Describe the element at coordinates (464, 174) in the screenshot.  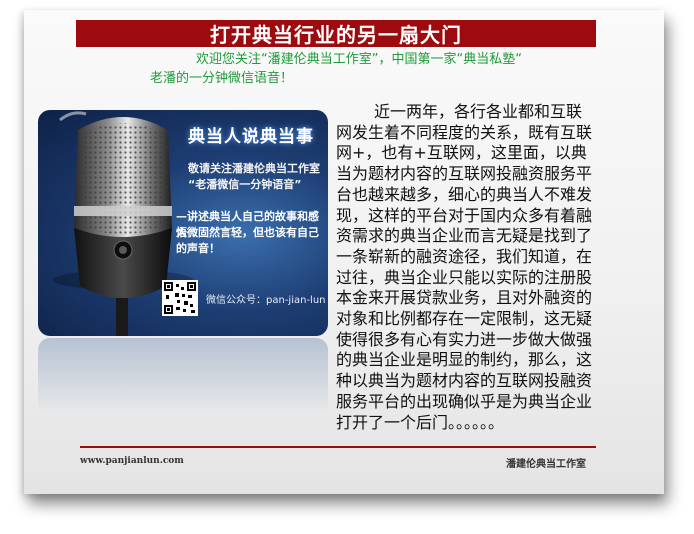
I see `article-line: 当为题材内容的互联网投融资服务平` at that location.